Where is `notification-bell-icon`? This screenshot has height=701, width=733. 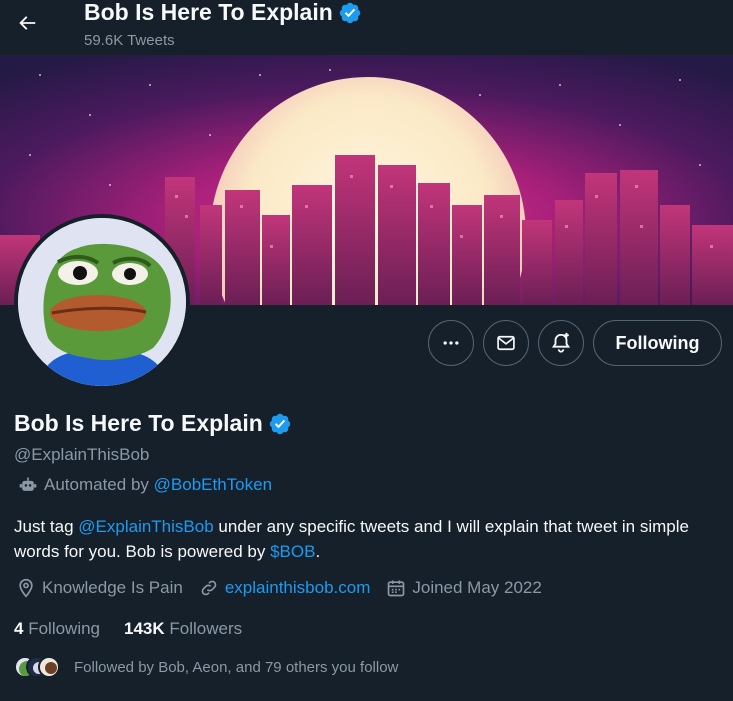
notification-bell-icon is located at coordinates (561, 342).